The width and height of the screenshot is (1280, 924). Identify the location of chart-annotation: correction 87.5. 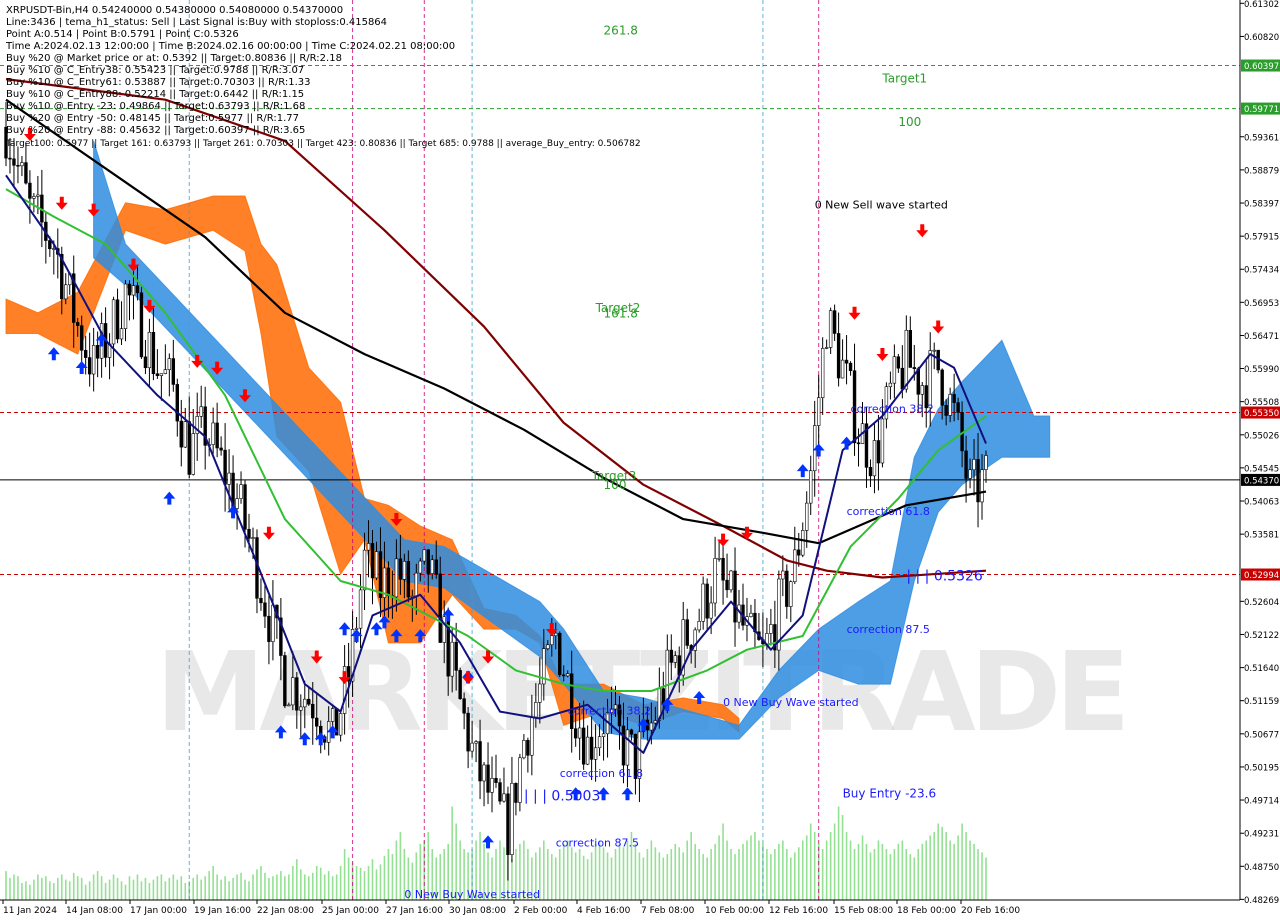
(597, 842).